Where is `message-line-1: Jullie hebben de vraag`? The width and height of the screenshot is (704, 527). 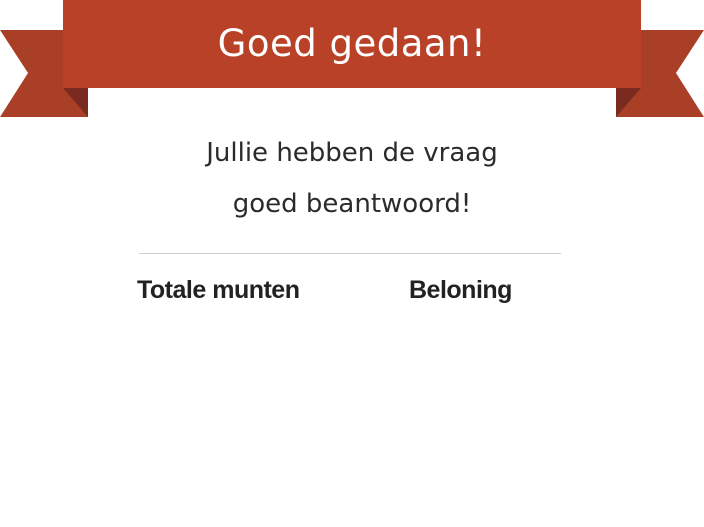
message-line-1: Jullie hebben de vraag is located at coordinates (352, 153).